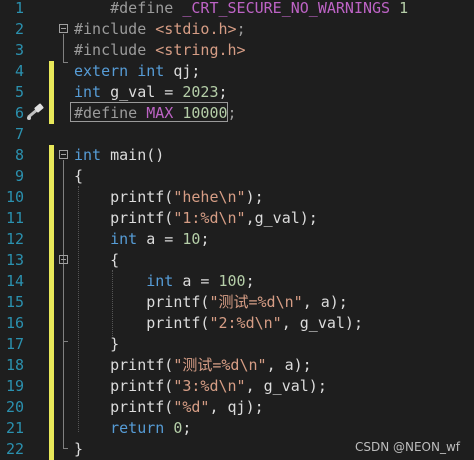 The height and width of the screenshot is (460, 474). I want to click on code-text: printf("%d", qj);, so click(169, 407).